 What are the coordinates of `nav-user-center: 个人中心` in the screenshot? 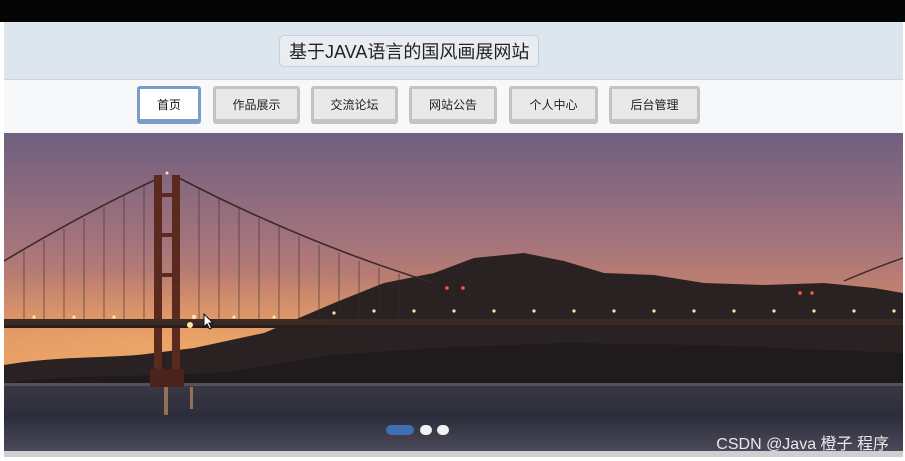 It's located at (553, 105).